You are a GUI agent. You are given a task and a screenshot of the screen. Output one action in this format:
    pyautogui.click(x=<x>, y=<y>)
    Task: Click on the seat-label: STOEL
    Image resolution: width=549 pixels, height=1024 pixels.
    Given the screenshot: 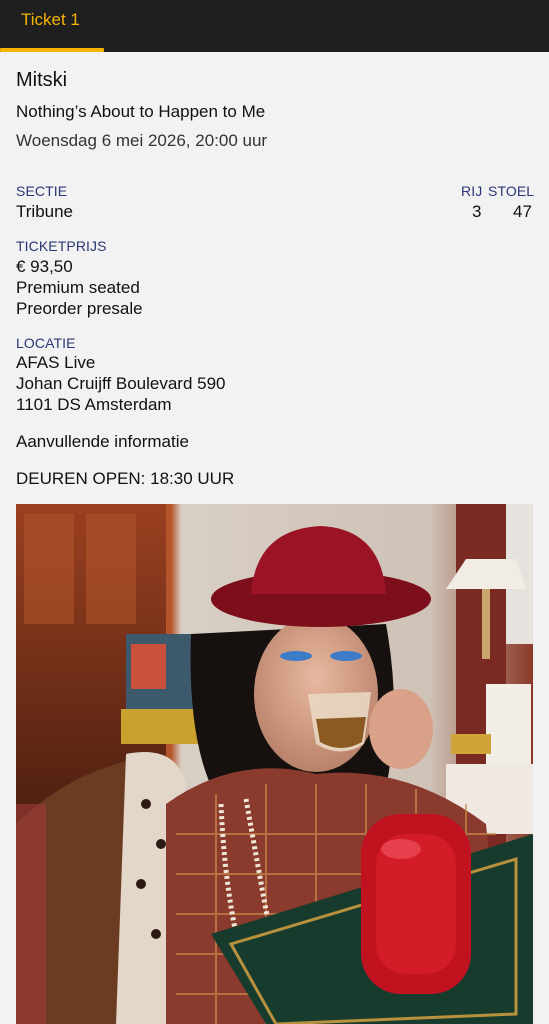 What is the action you would take?
    pyautogui.click(x=511, y=191)
    